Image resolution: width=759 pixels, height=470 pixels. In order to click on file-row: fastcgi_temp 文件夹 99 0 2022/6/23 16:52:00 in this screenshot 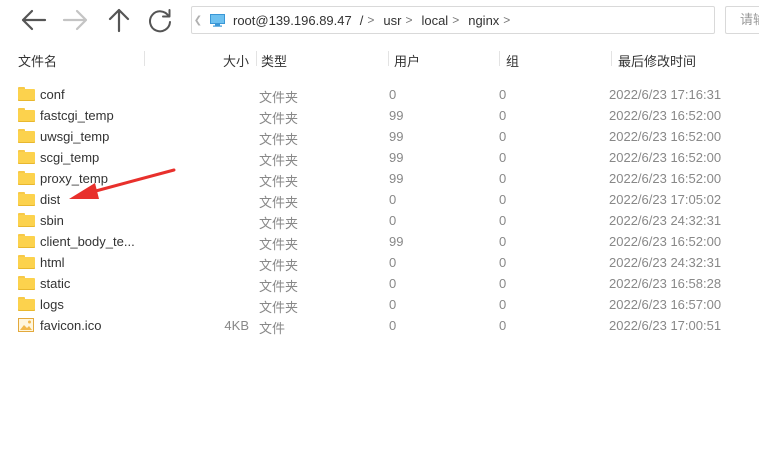, I will do `click(379, 115)`.